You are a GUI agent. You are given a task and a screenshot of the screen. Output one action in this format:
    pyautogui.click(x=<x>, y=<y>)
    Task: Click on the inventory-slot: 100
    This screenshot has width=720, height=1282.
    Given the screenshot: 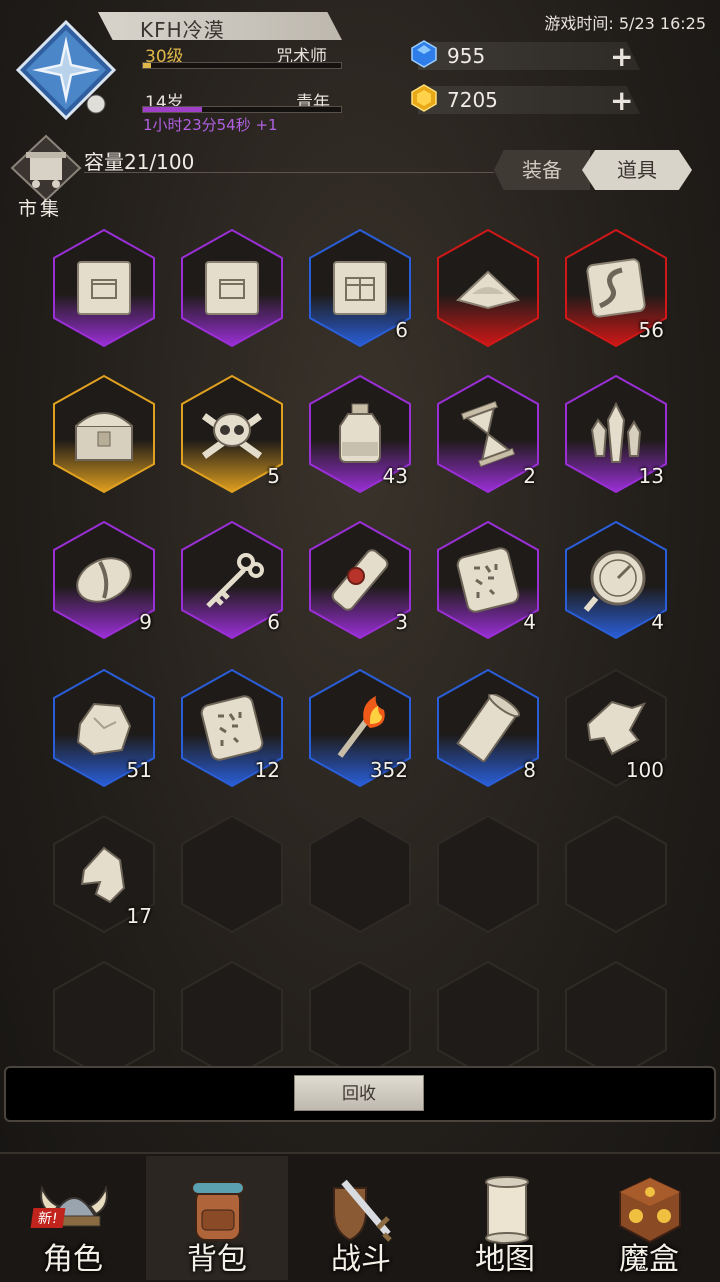 What is the action you would take?
    pyautogui.click(x=616, y=728)
    